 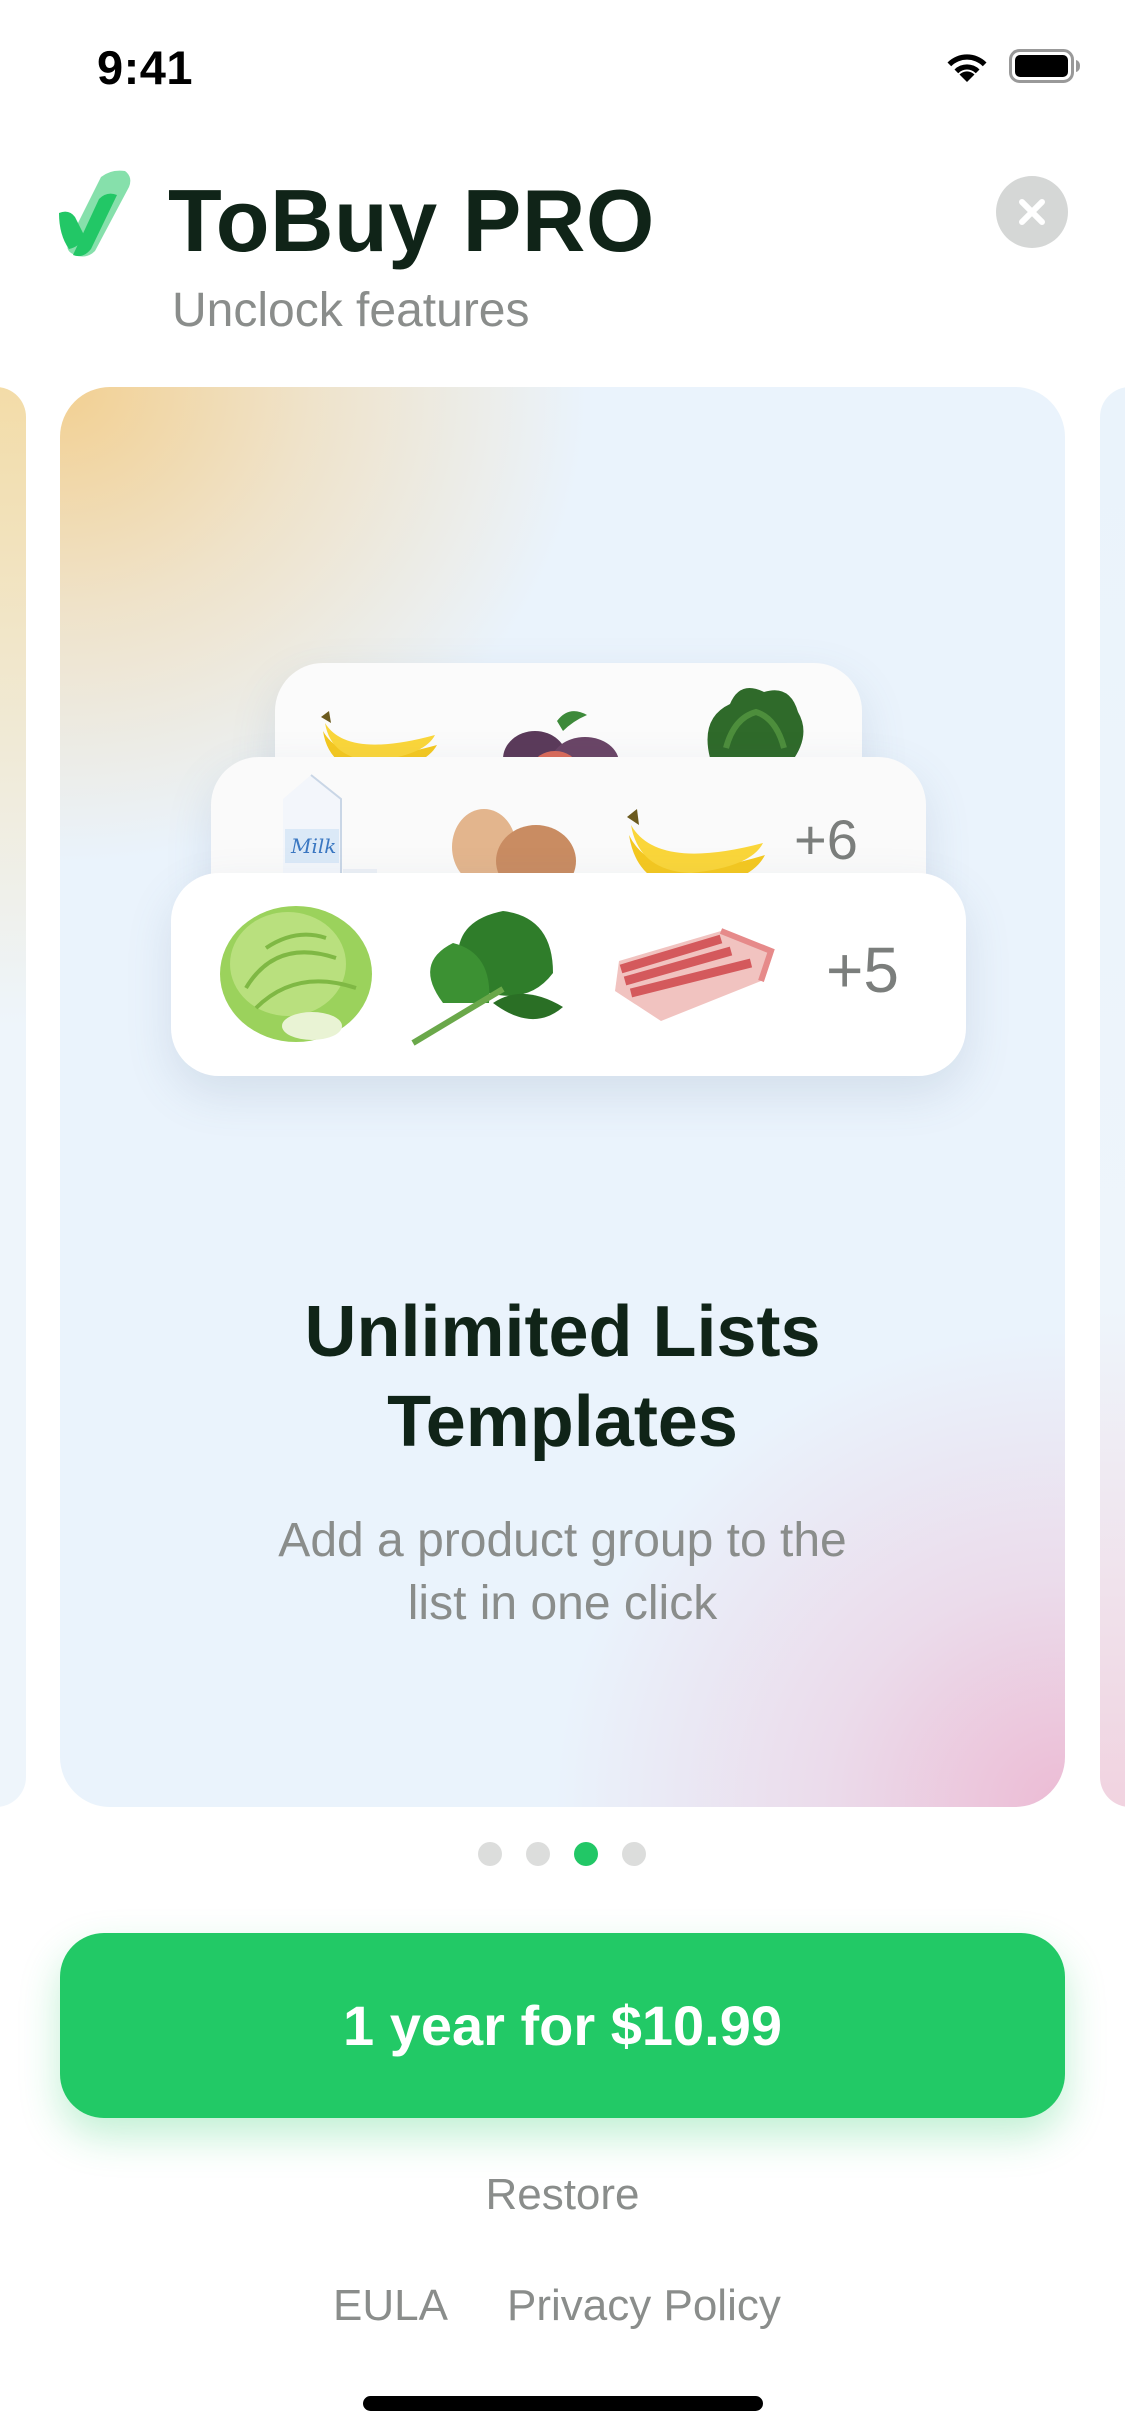 I want to click on close-button, so click(x=1032, y=212).